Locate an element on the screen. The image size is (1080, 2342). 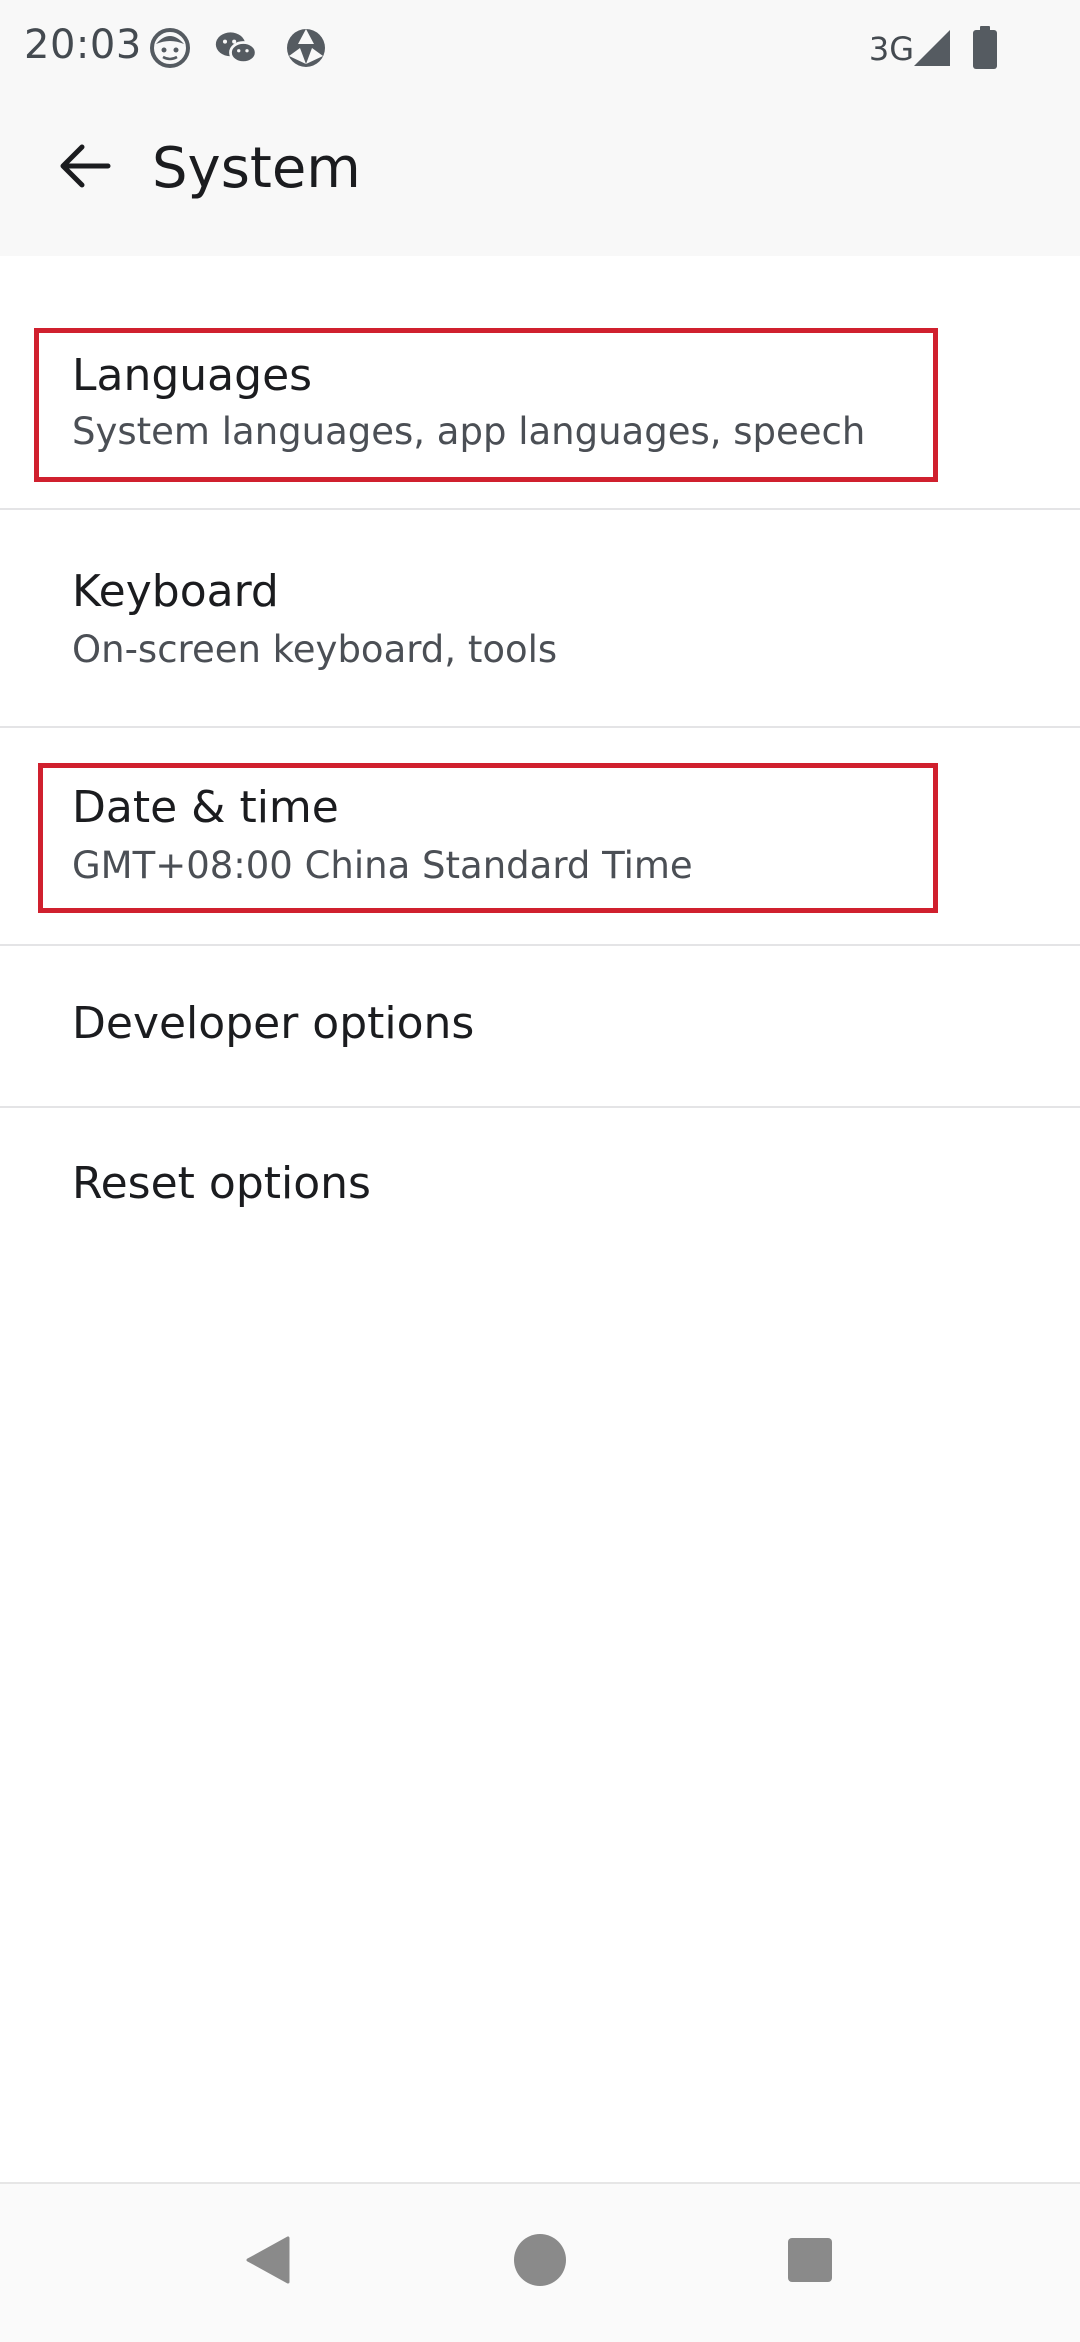
languages-subtitle: System languages, app languages, speech is located at coordinates (469, 431).